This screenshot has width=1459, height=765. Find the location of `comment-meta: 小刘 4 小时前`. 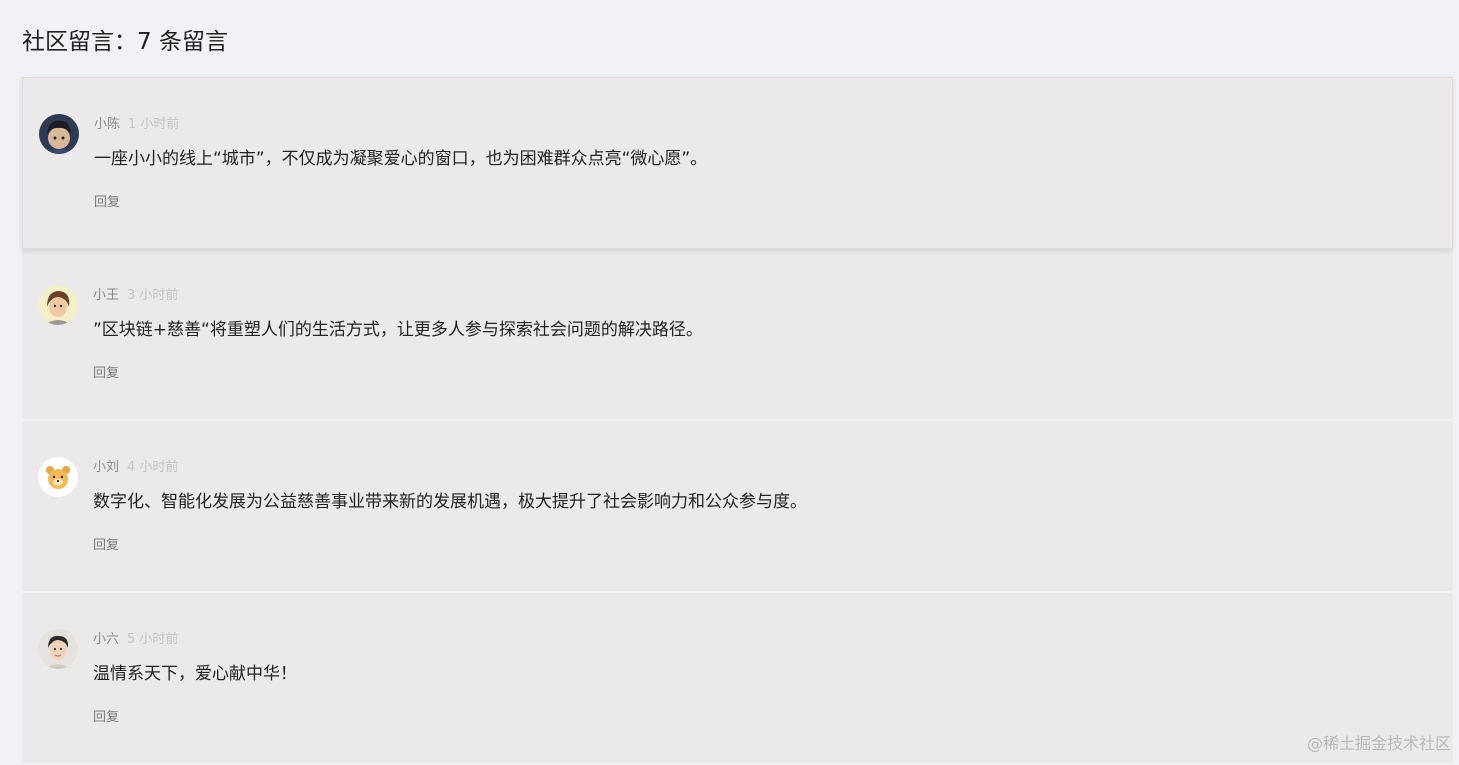

comment-meta: 小刘 4 小时前 is located at coordinates (135, 468).